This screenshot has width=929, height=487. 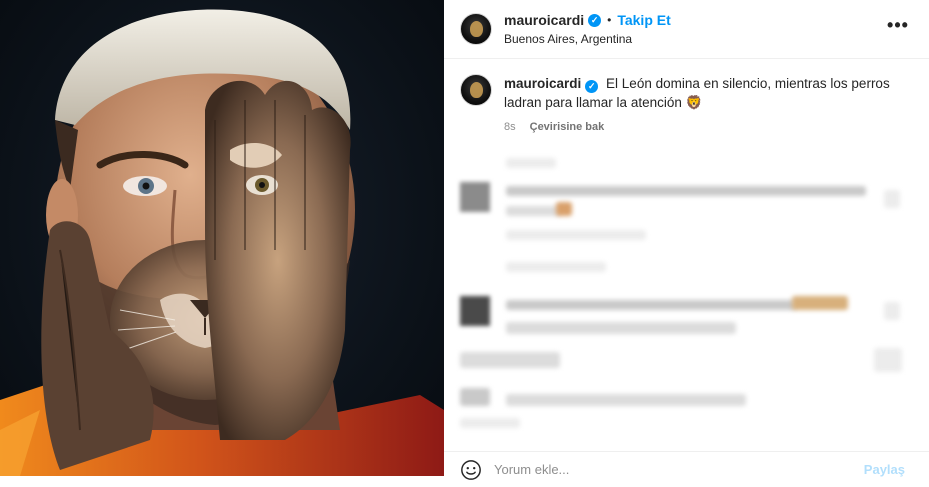 What do you see at coordinates (510, 127) in the screenshot?
I see `post-time: 8s` at bounding box center [510, 127].